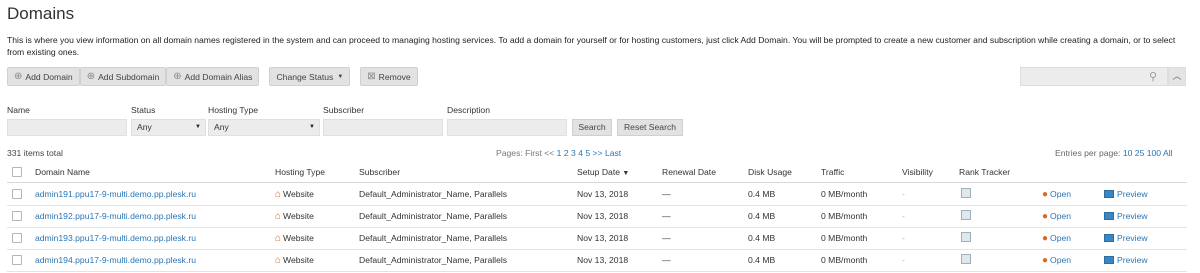 This screenshot has width=1200, height=273. What do you see at coordinates (300, 172) in the screenshot?
I see `column-hosting-type: Hosting Type` at bounding box center [300, 172].